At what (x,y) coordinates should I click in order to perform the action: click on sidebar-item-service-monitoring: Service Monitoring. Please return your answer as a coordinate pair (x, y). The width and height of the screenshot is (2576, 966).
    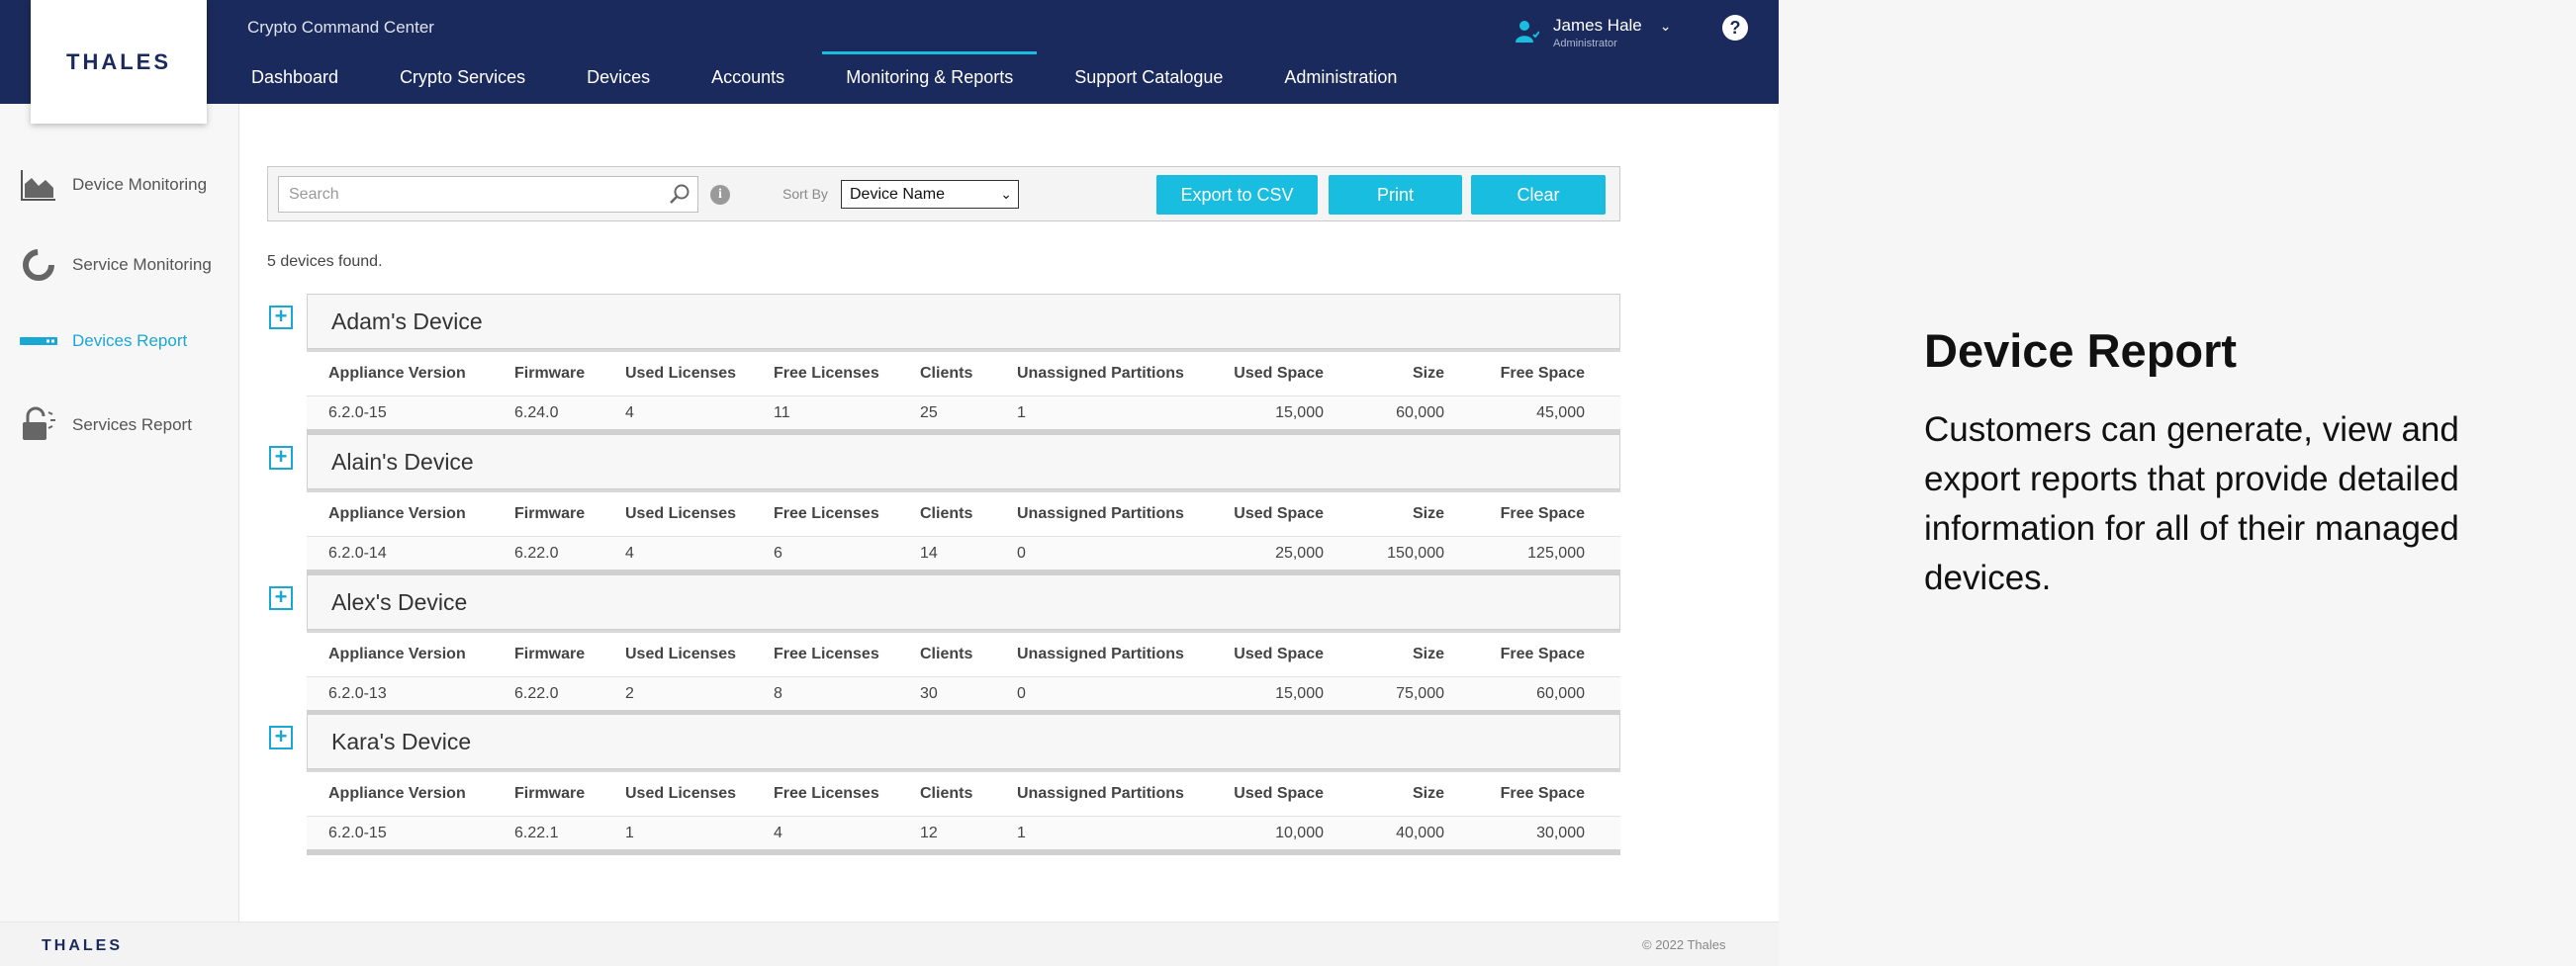
    Looking at the image, I should click on (116, 265).